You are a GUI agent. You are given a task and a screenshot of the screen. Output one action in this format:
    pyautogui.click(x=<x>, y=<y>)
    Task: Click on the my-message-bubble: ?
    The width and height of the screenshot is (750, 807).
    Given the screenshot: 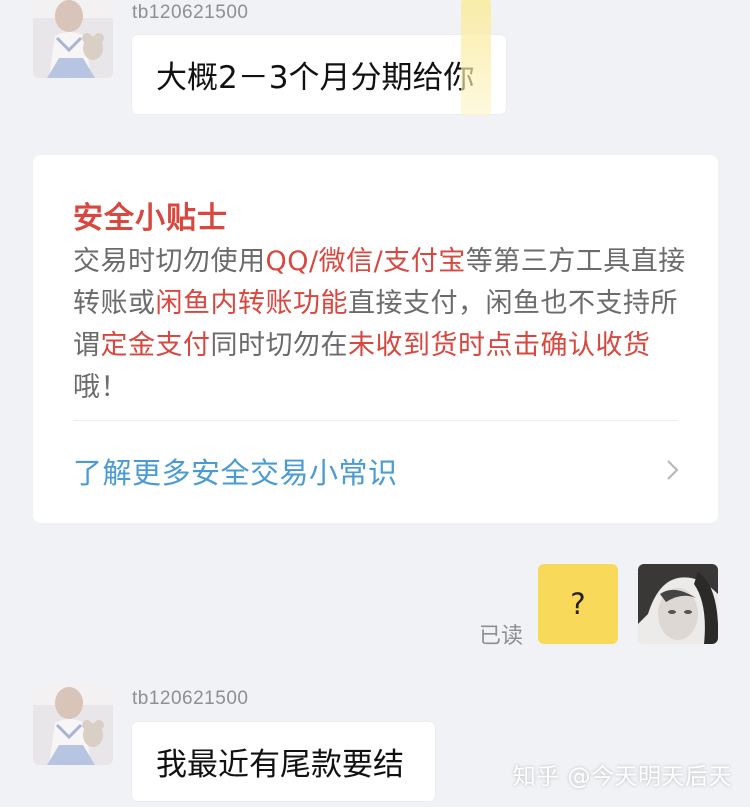 What is the action you would take?
    pyautogui.click(x=578, y=604)
    